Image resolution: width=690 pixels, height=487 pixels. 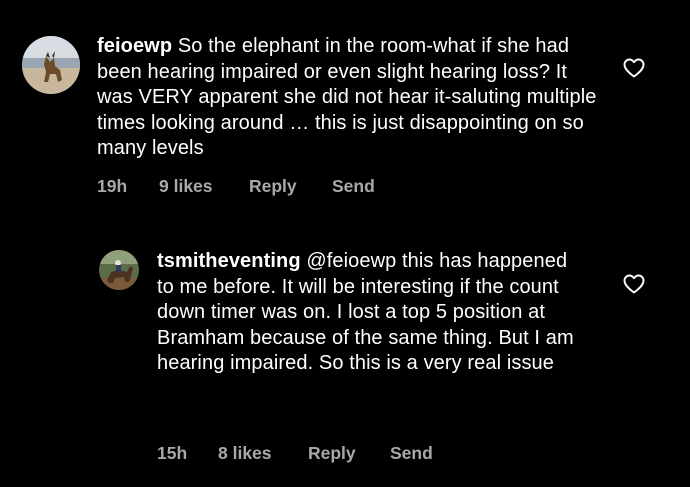 I want to click on comment-meta-1: 19h 9 likes Reply Send, so click(x=297, y=187).